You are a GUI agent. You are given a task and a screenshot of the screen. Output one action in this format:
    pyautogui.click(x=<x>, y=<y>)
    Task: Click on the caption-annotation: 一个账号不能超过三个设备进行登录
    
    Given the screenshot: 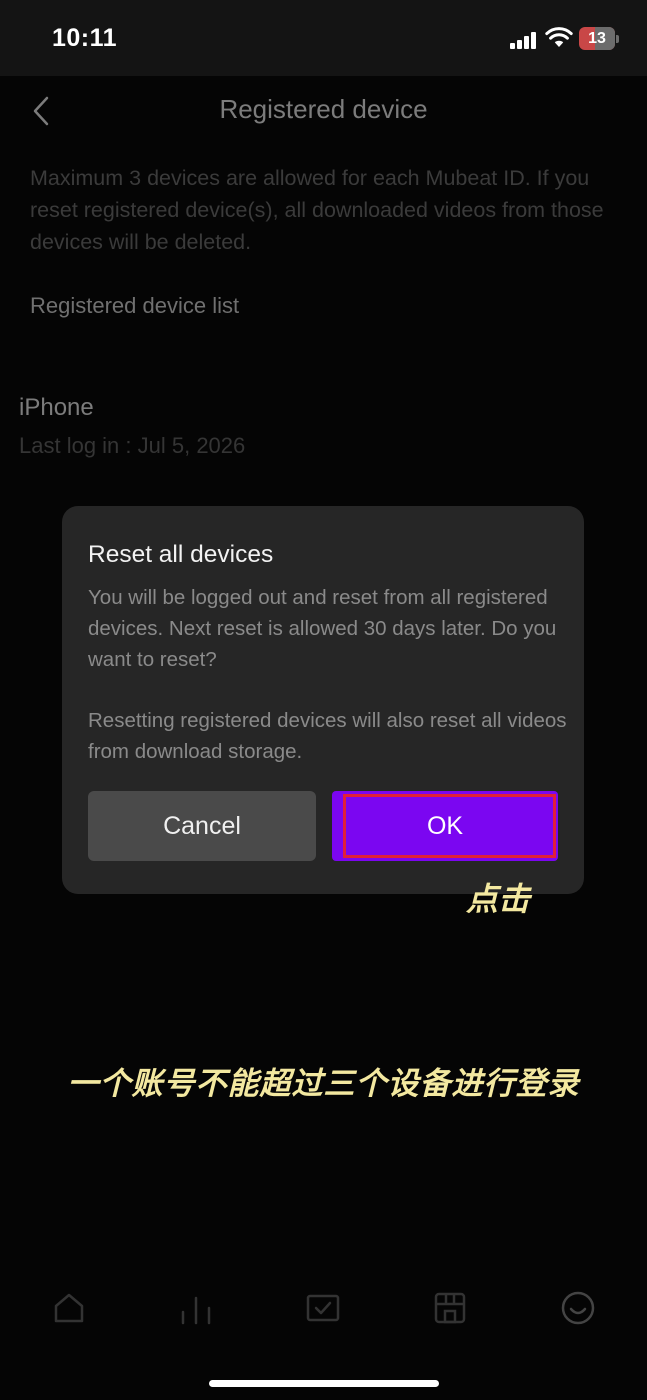 What is the action you would take?
    pyautogui.click(x=323, y=1084)
    